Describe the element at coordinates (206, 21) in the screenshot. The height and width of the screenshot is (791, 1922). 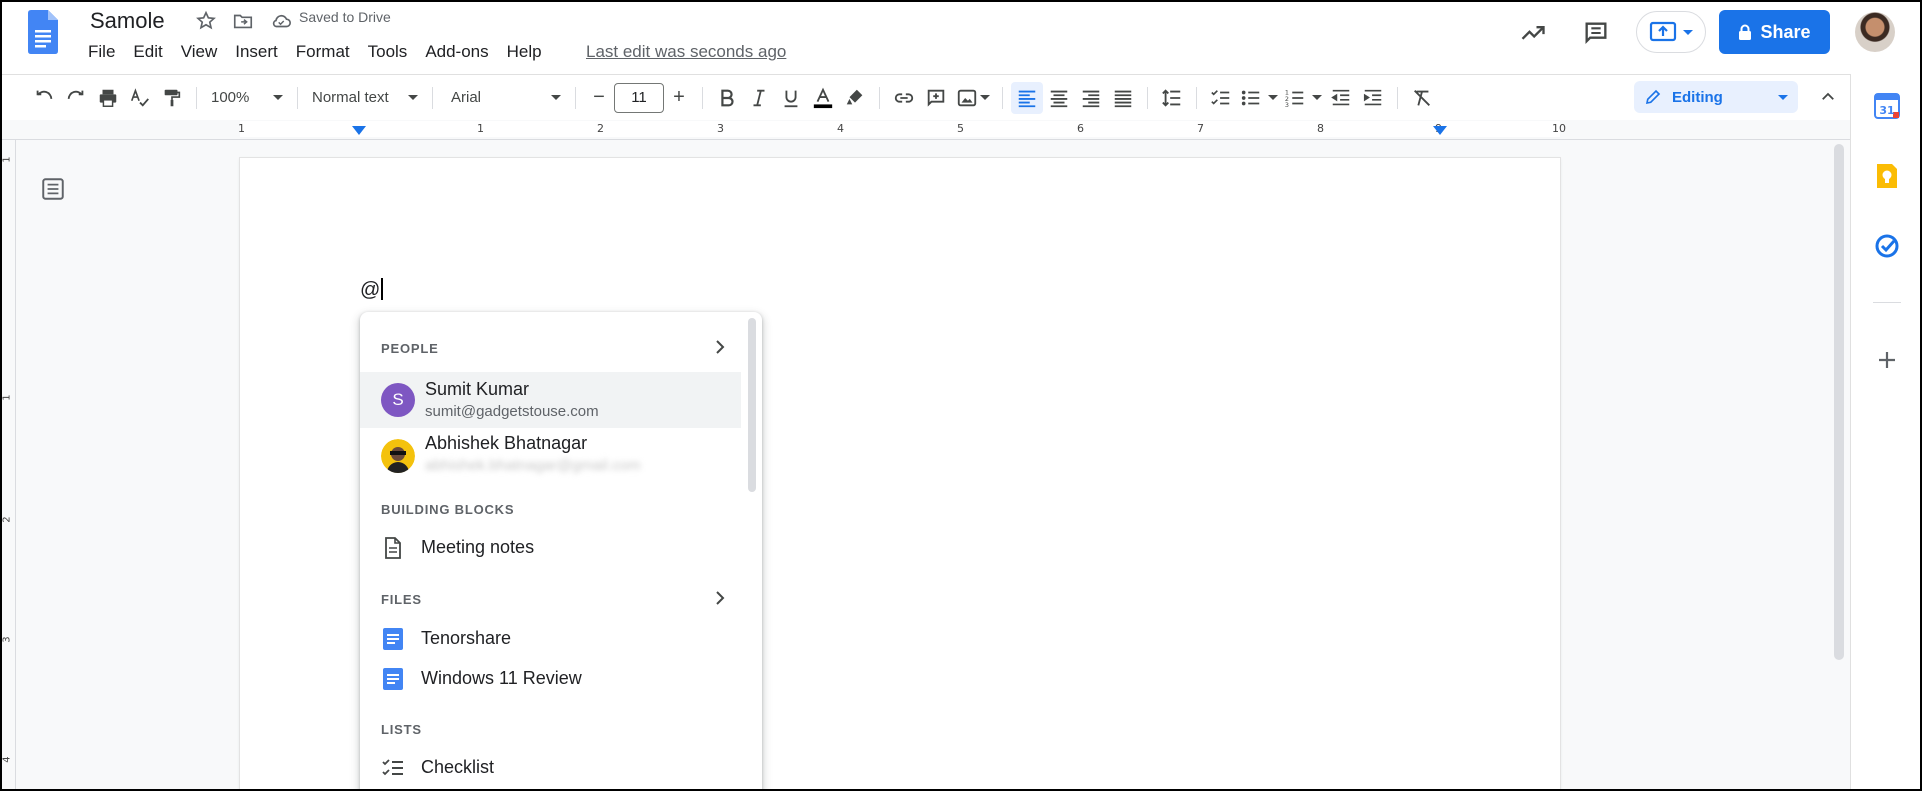
I see `star-icon` at that location.